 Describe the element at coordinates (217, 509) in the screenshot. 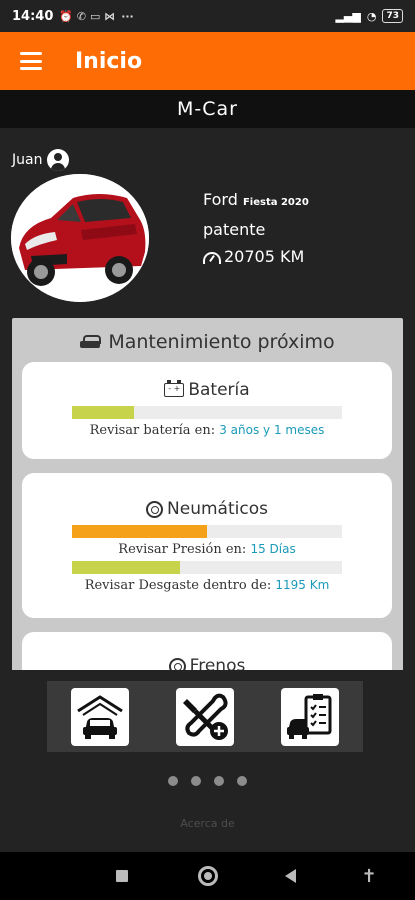

I see `tires-title: Neumáticos` at that location.